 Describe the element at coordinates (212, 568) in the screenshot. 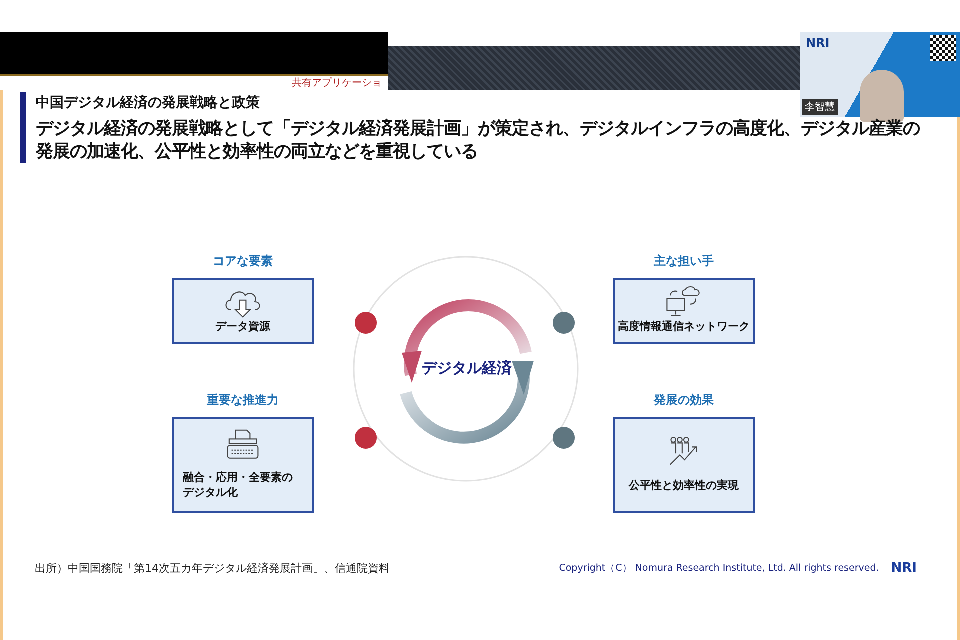

I see `source-note: 出所）中国国務院「第14次五カ年デジタル経済発展計画」、信通院資料` at that location.